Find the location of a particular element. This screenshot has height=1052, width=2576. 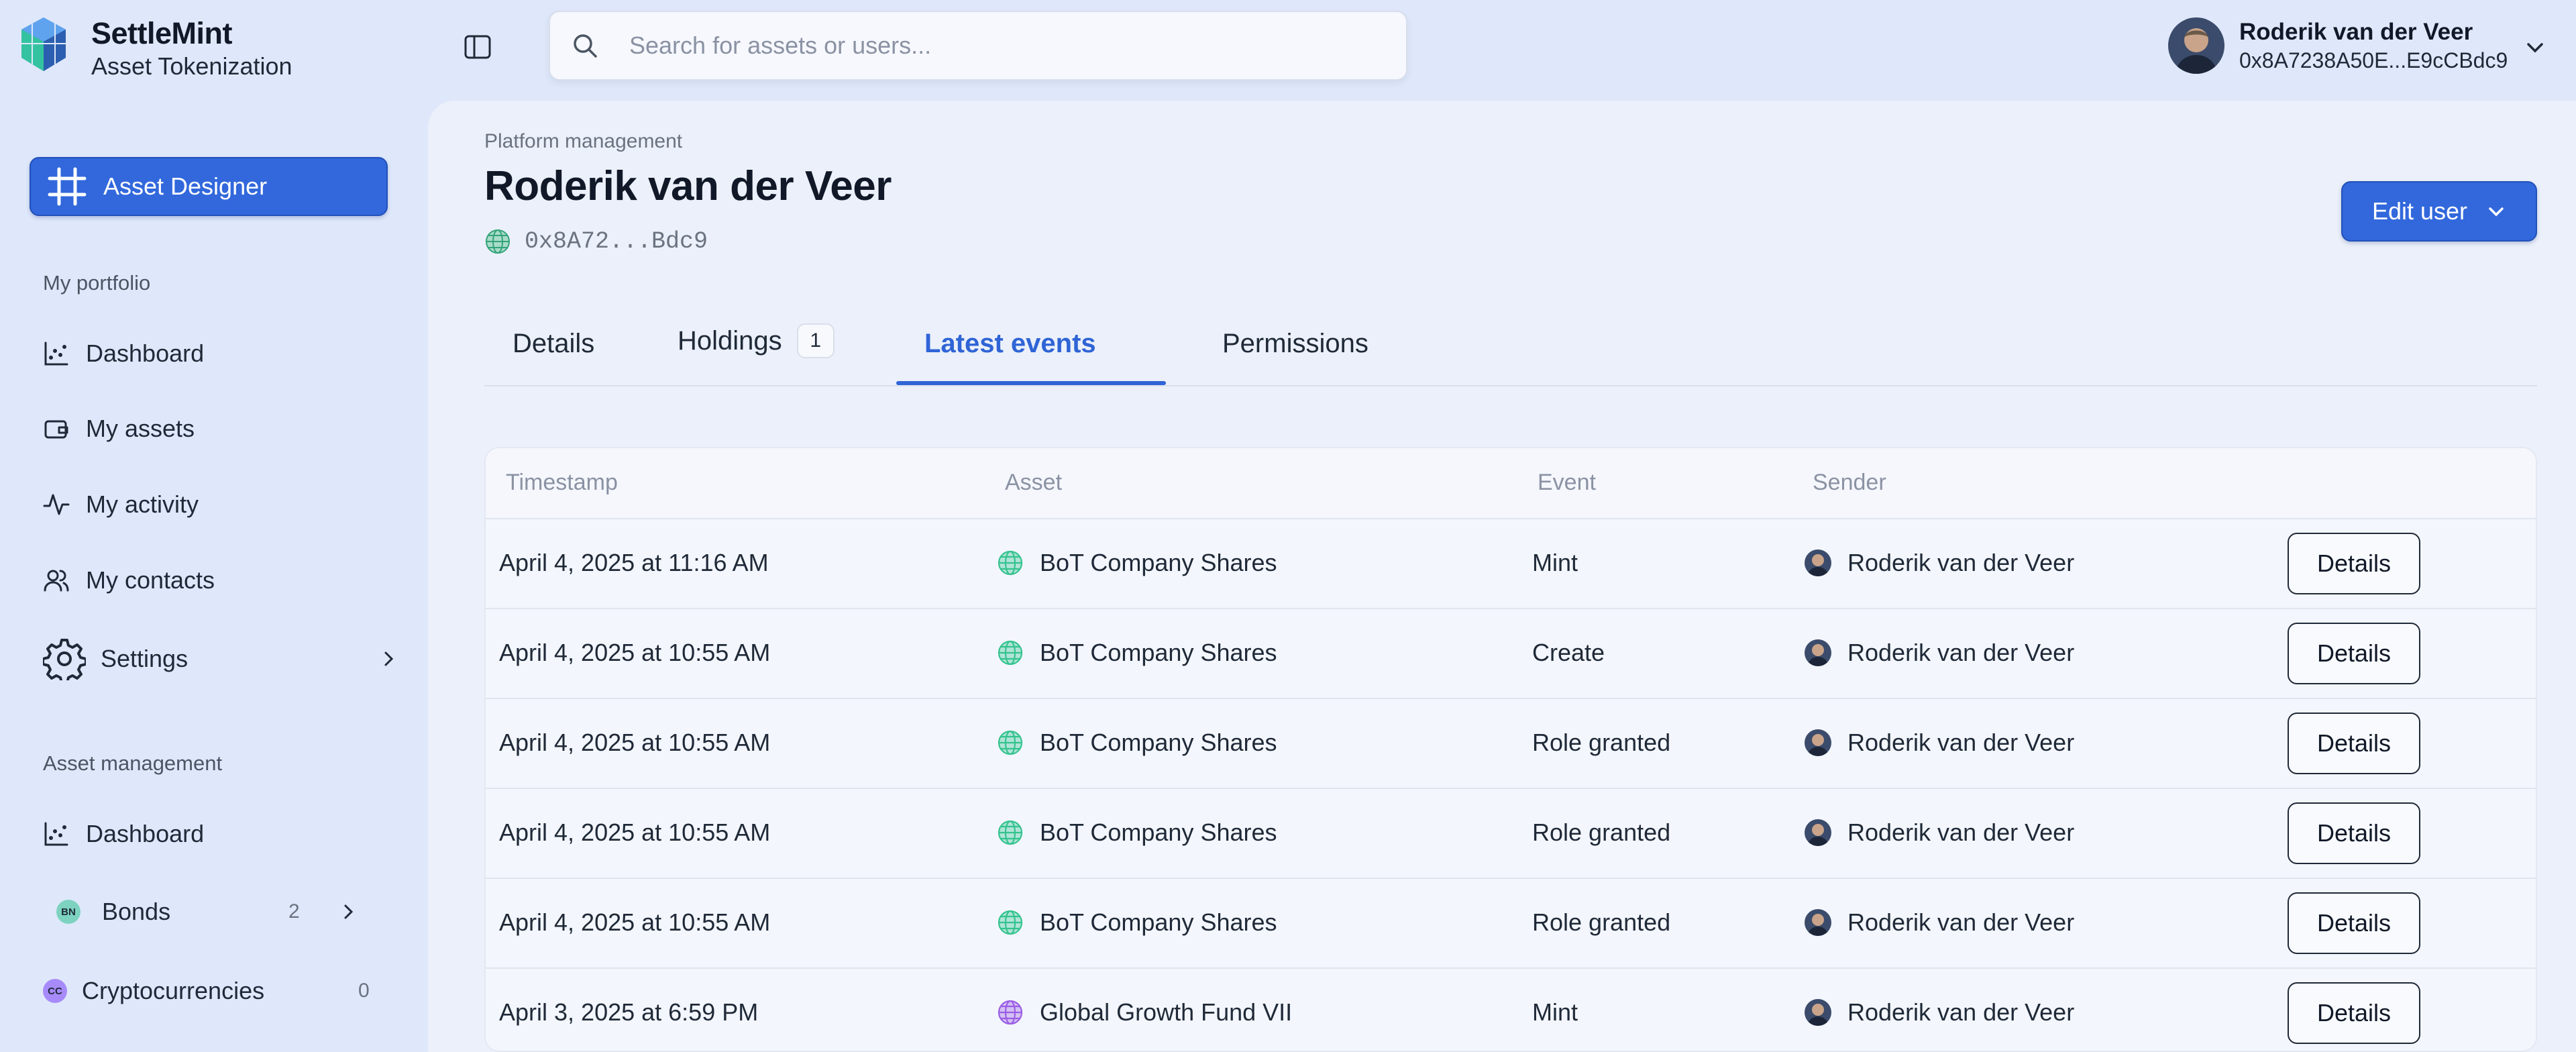

column-header-sender: Sender is located at coordinates (1849, 483).